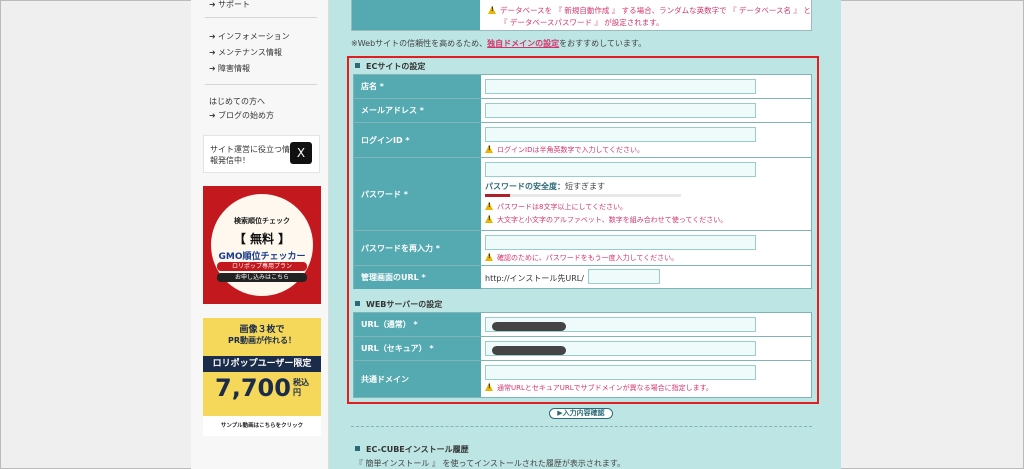 The width and height of the screenshot is (1024, 469). I want to click on table-row: ログインID * ログインIDは半角英数字で入力してください。, so click(582, 140).